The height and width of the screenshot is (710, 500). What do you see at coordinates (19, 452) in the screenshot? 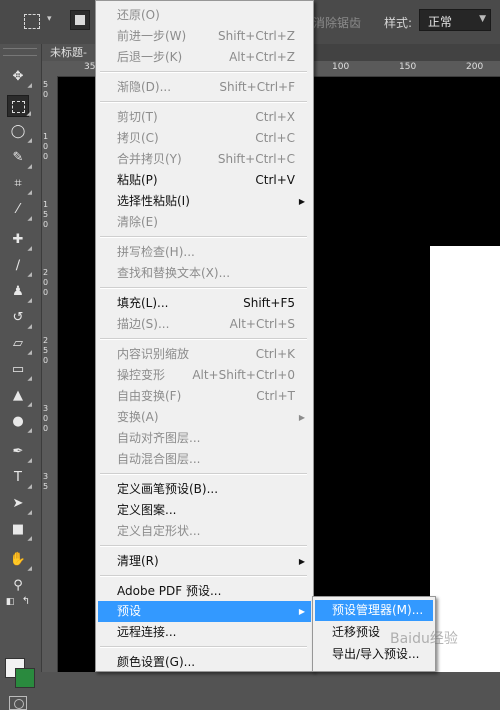
I see `pen-tool-icon: ✒ ◢` at bounding box center [19, 452].